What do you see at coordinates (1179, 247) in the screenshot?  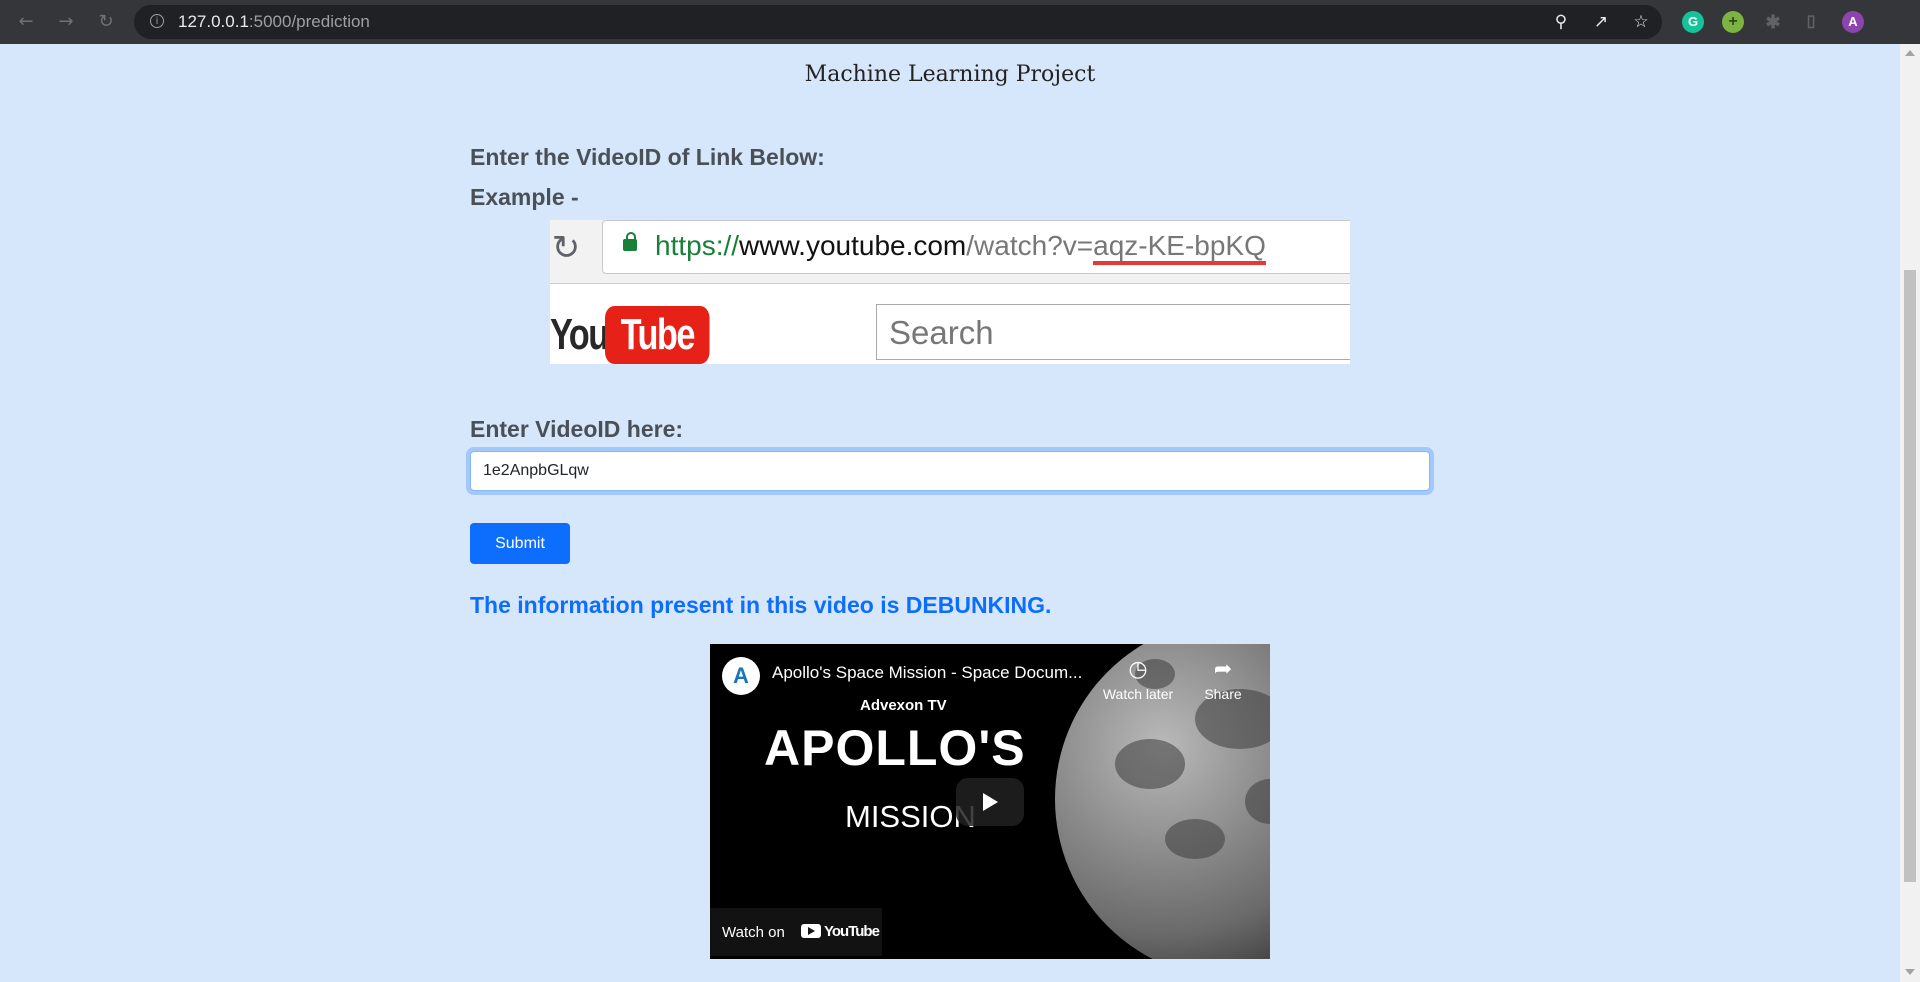 I see `example-video-id: aqz-KE-bpKQ` at bounding box center [1179, 247].